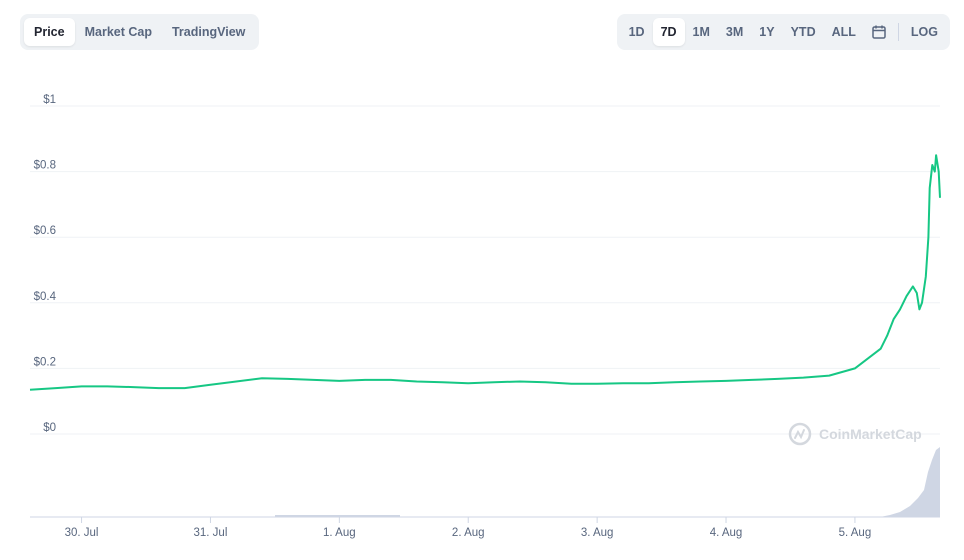 This screenshot has height=560, width=964. What do you see at coordinates (726, 533) in the screenshot?
I see `x-tick-label: 4. Aug` at bounding box center [726, 533].